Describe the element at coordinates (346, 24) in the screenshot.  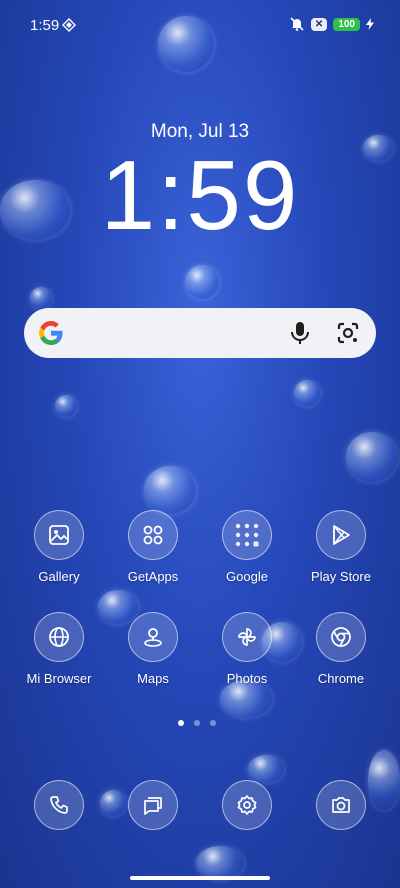
I see `battery-indicator: 100` at that location.